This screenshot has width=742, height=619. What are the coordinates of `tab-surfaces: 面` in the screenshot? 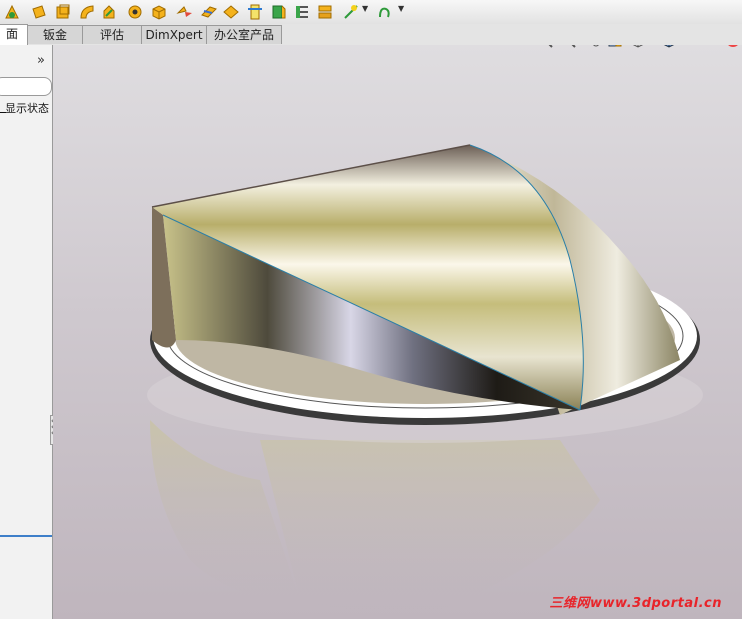 It's located at (14, 34).